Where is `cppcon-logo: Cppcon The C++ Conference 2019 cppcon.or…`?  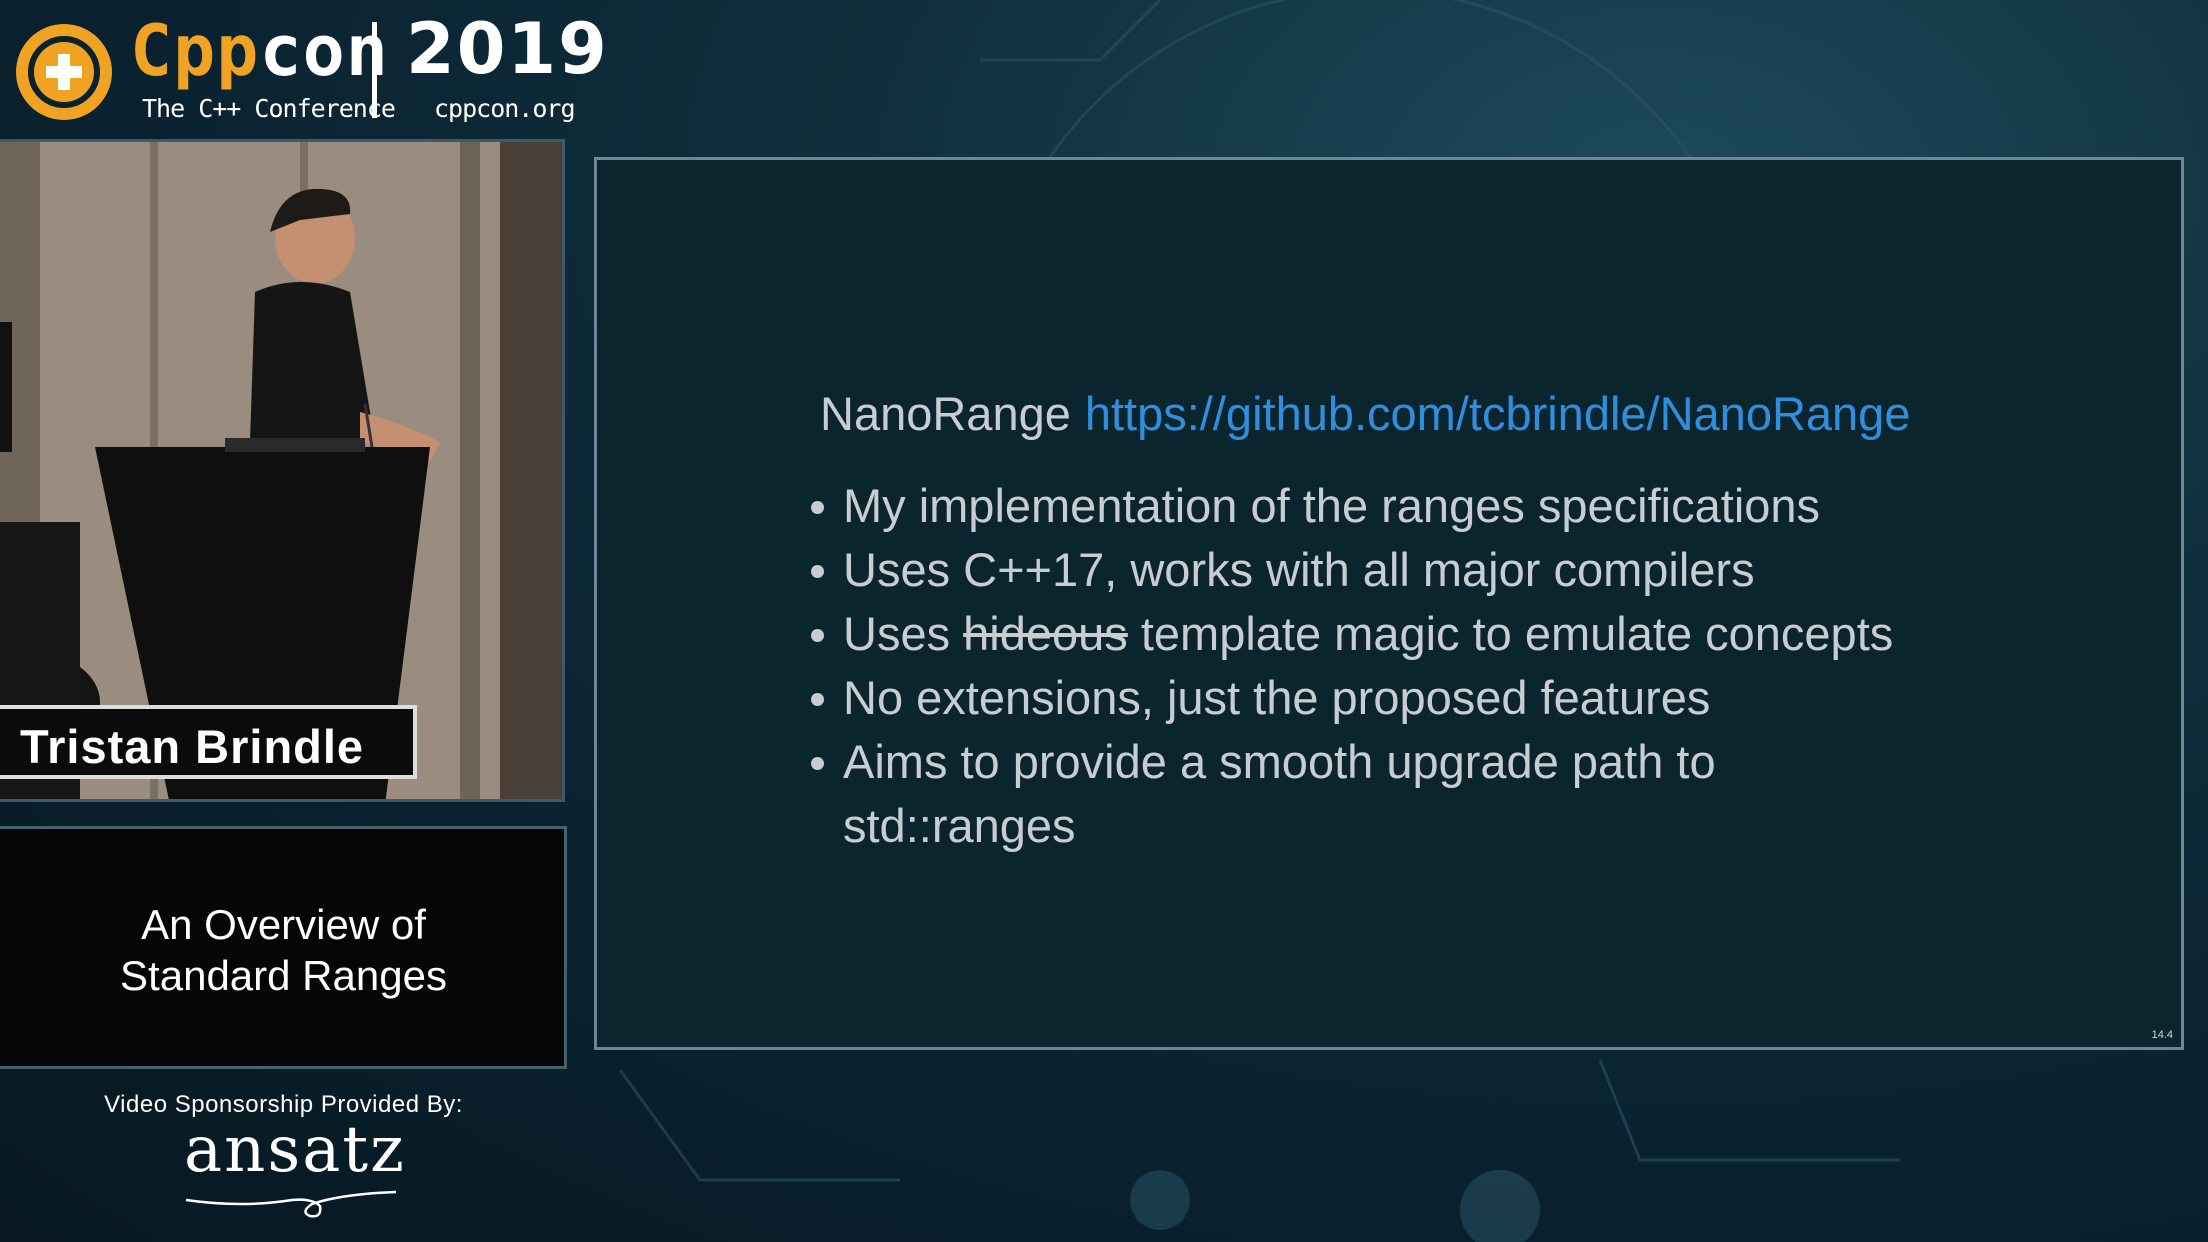 cppcon-logo: Cppcon The C++ Conference 2019 cppcon.or… is located at coordinates (310, 70).